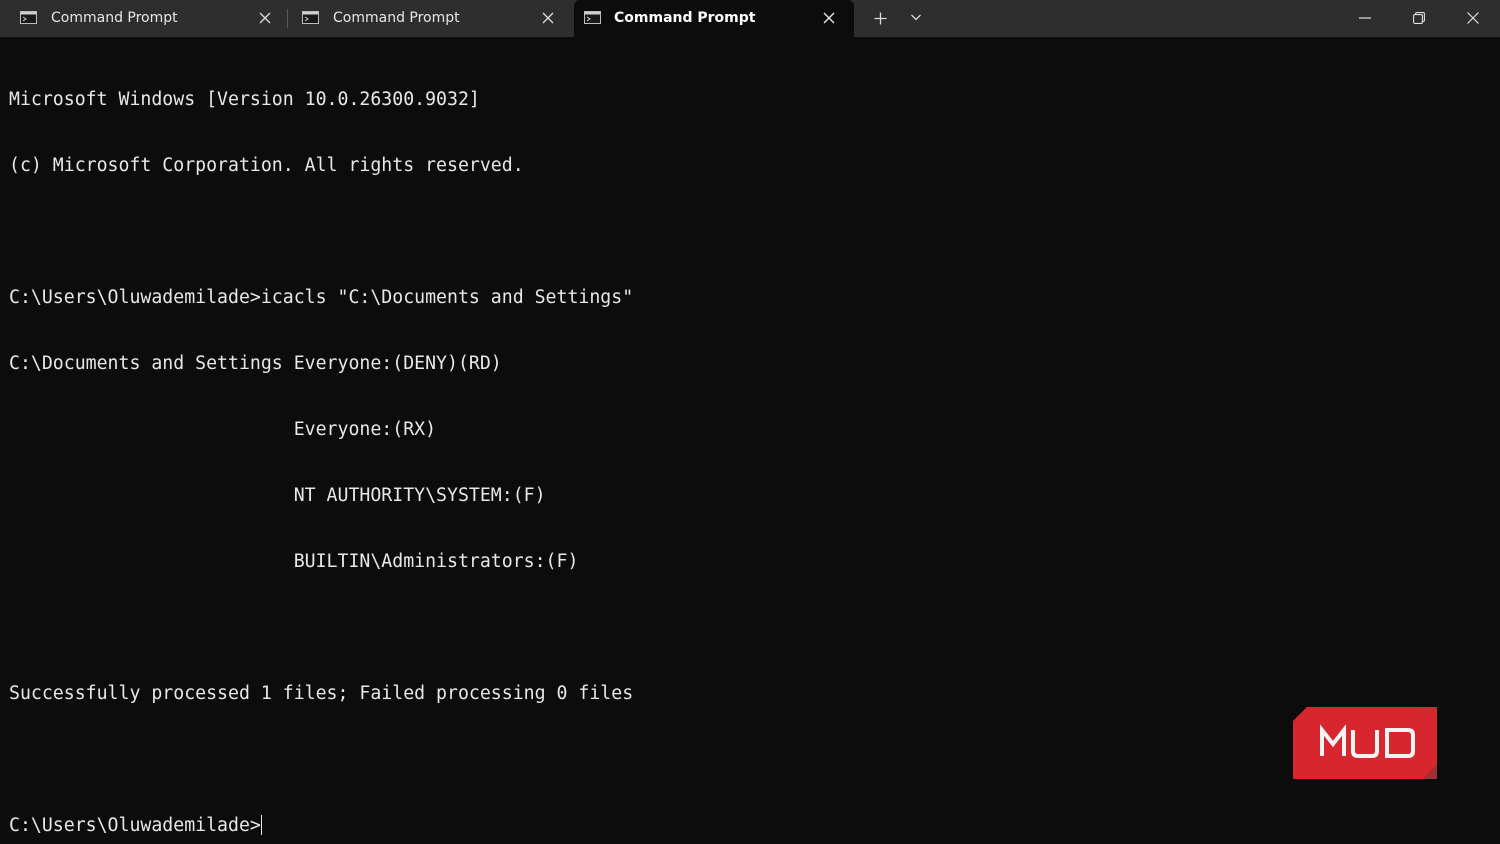 The image size is (1500, 844). I want to click on terminal-line: BUILTIN\Administrators:(F), so click(294, 561).